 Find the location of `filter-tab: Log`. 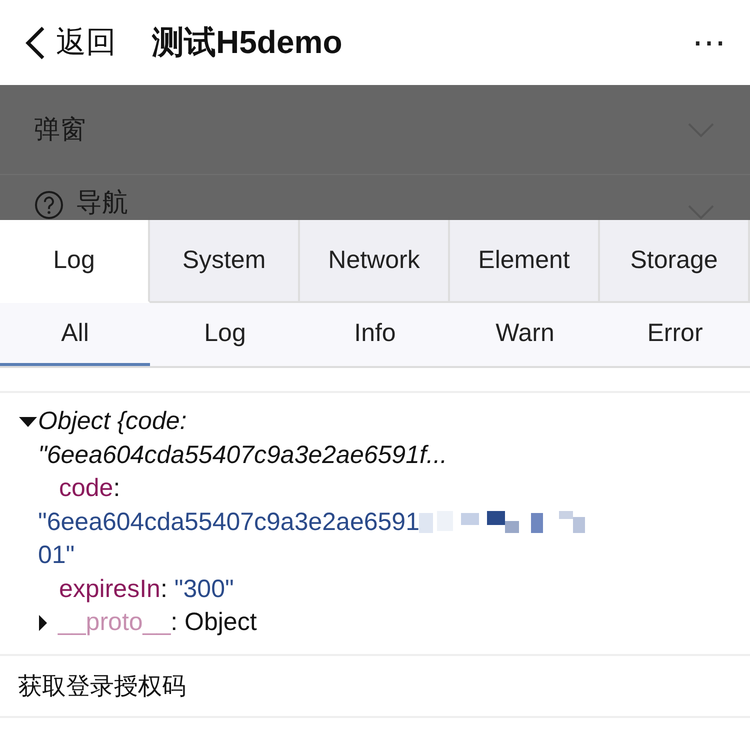

filter-tab: Log is located at coordinates (225, 334).